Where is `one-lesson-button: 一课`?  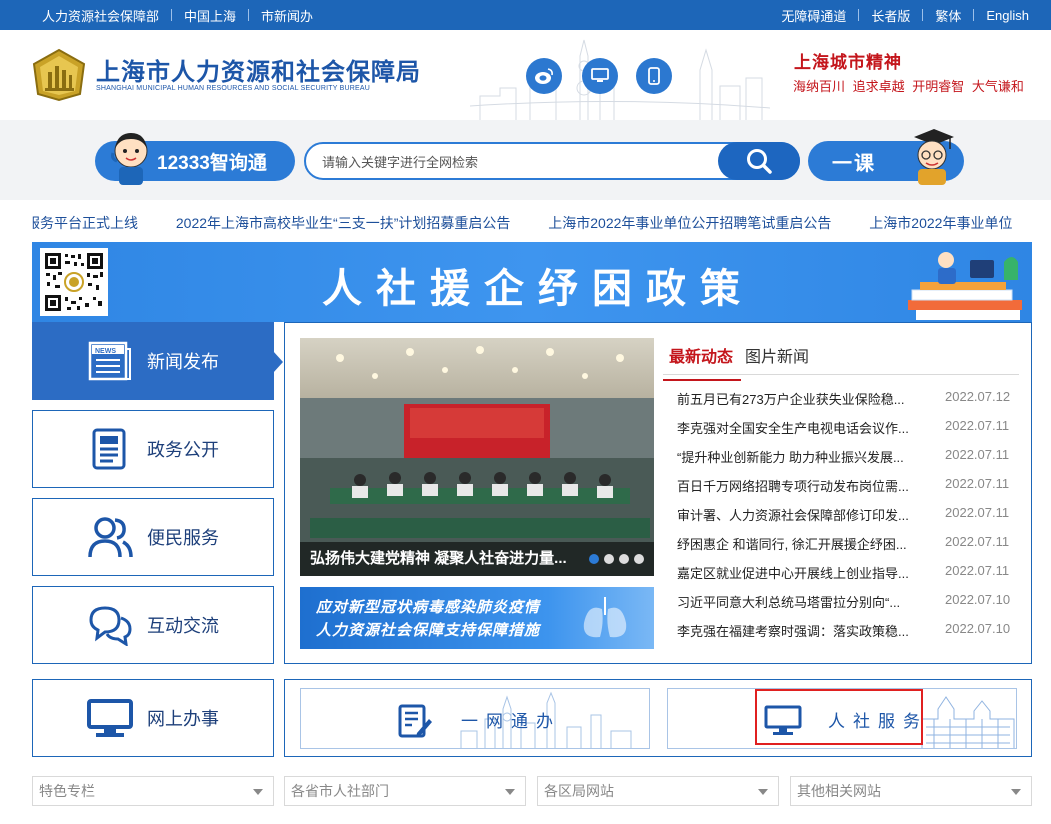 one-lesson-button: 一课 is located at coordinates (886, 157).